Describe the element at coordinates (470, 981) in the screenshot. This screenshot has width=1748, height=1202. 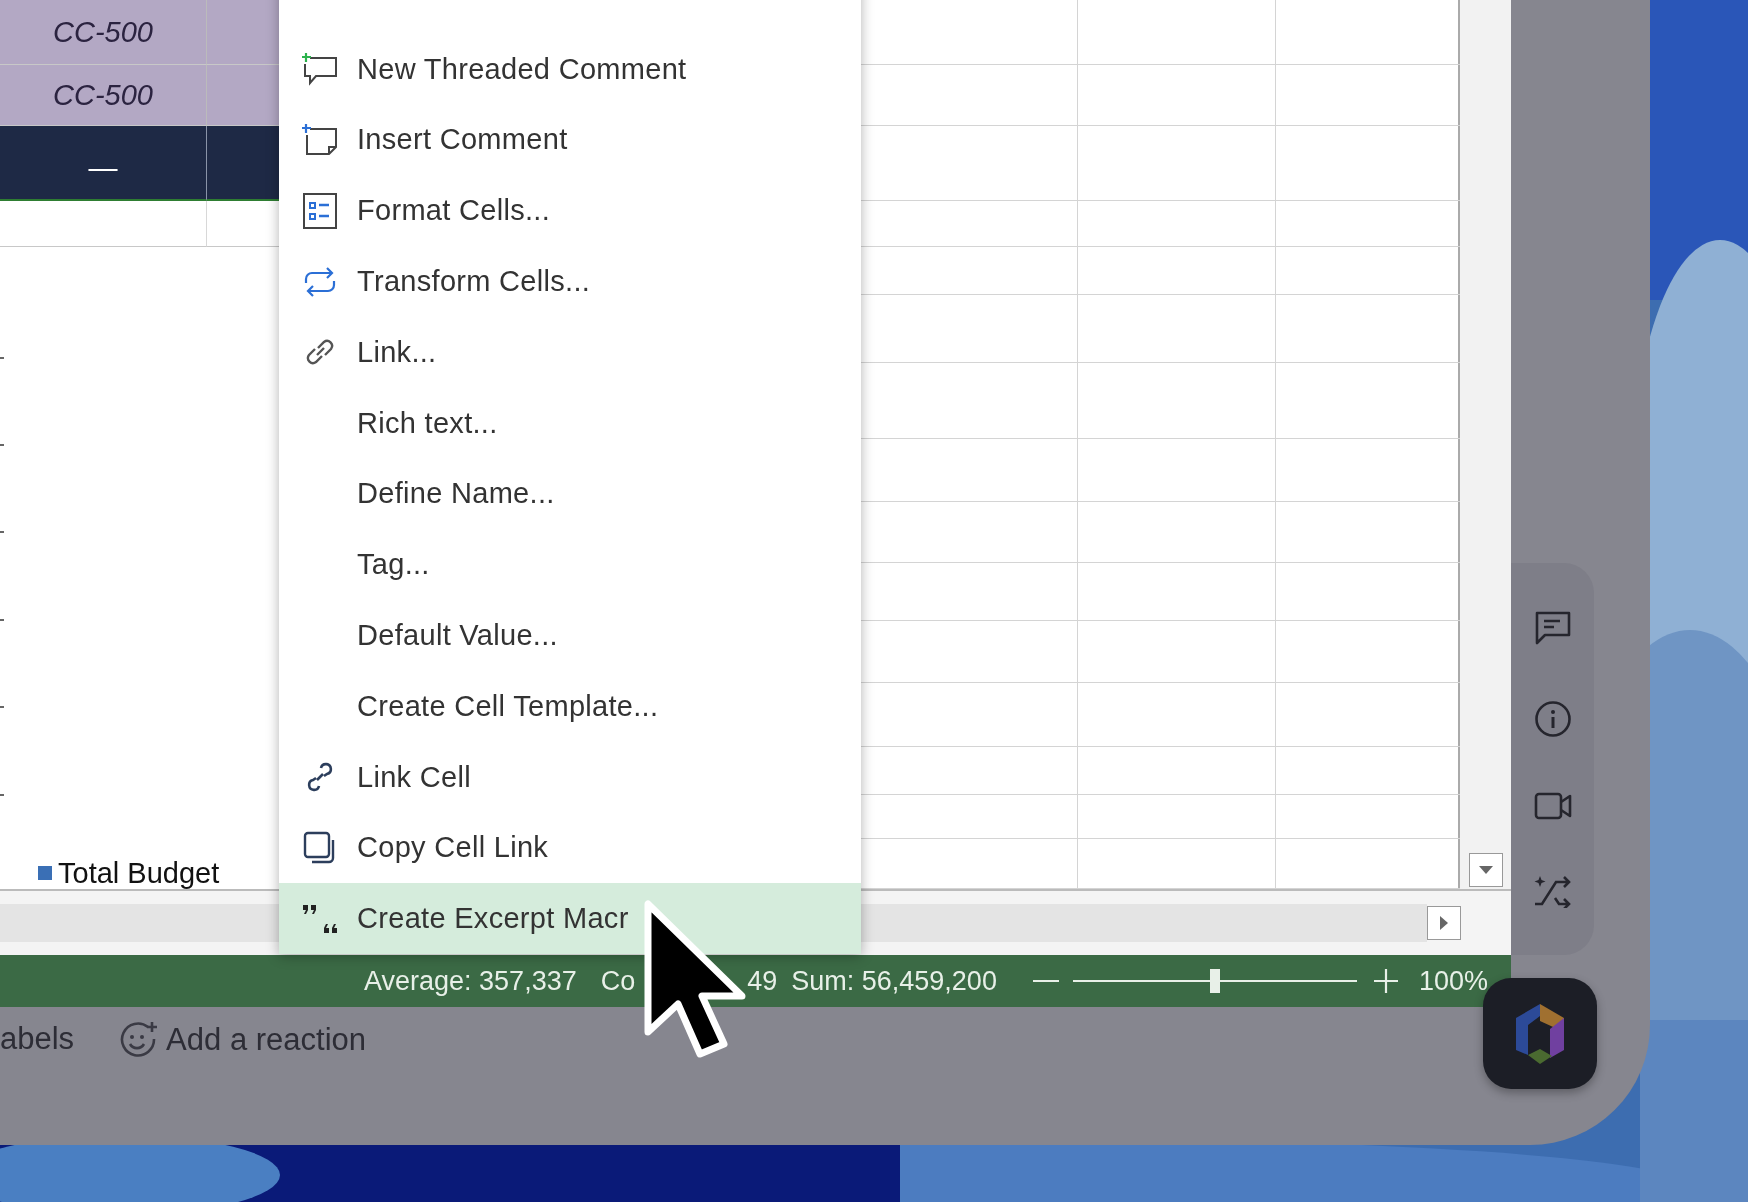
I see `status-average: Average: 357,337` at that location.